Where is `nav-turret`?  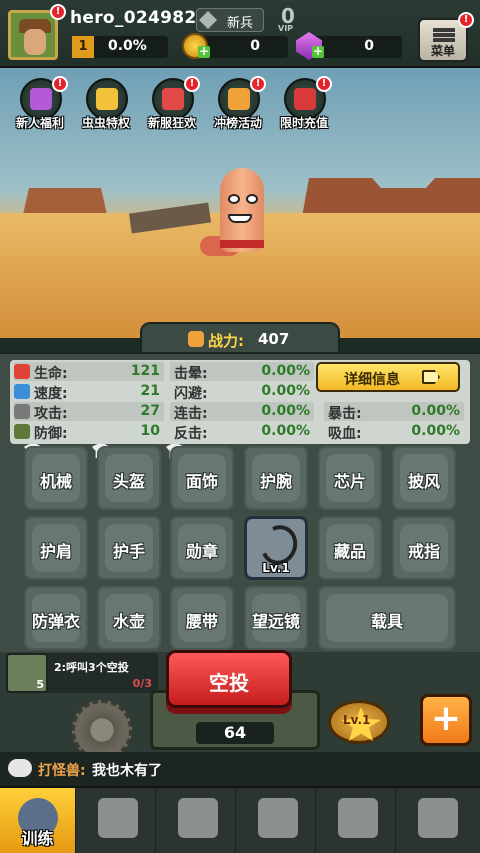
nav-turret is located at coordinates (118, 820).